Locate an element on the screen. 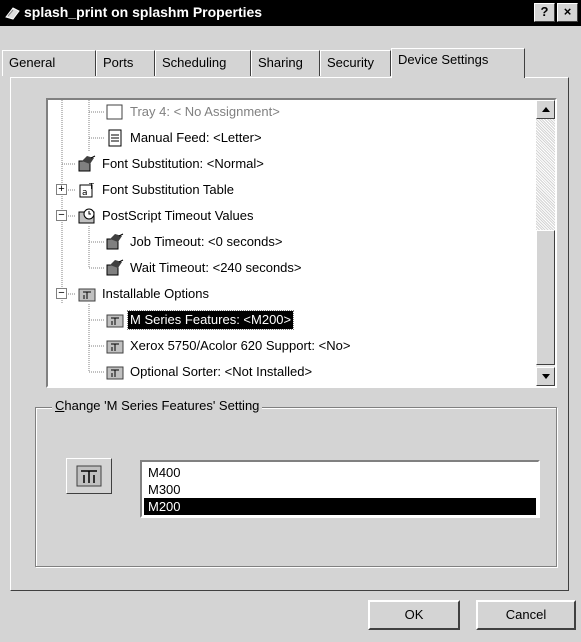 This screenshot has height=642, width=581. printer-properties-icon is located at coordinates (12, 13).